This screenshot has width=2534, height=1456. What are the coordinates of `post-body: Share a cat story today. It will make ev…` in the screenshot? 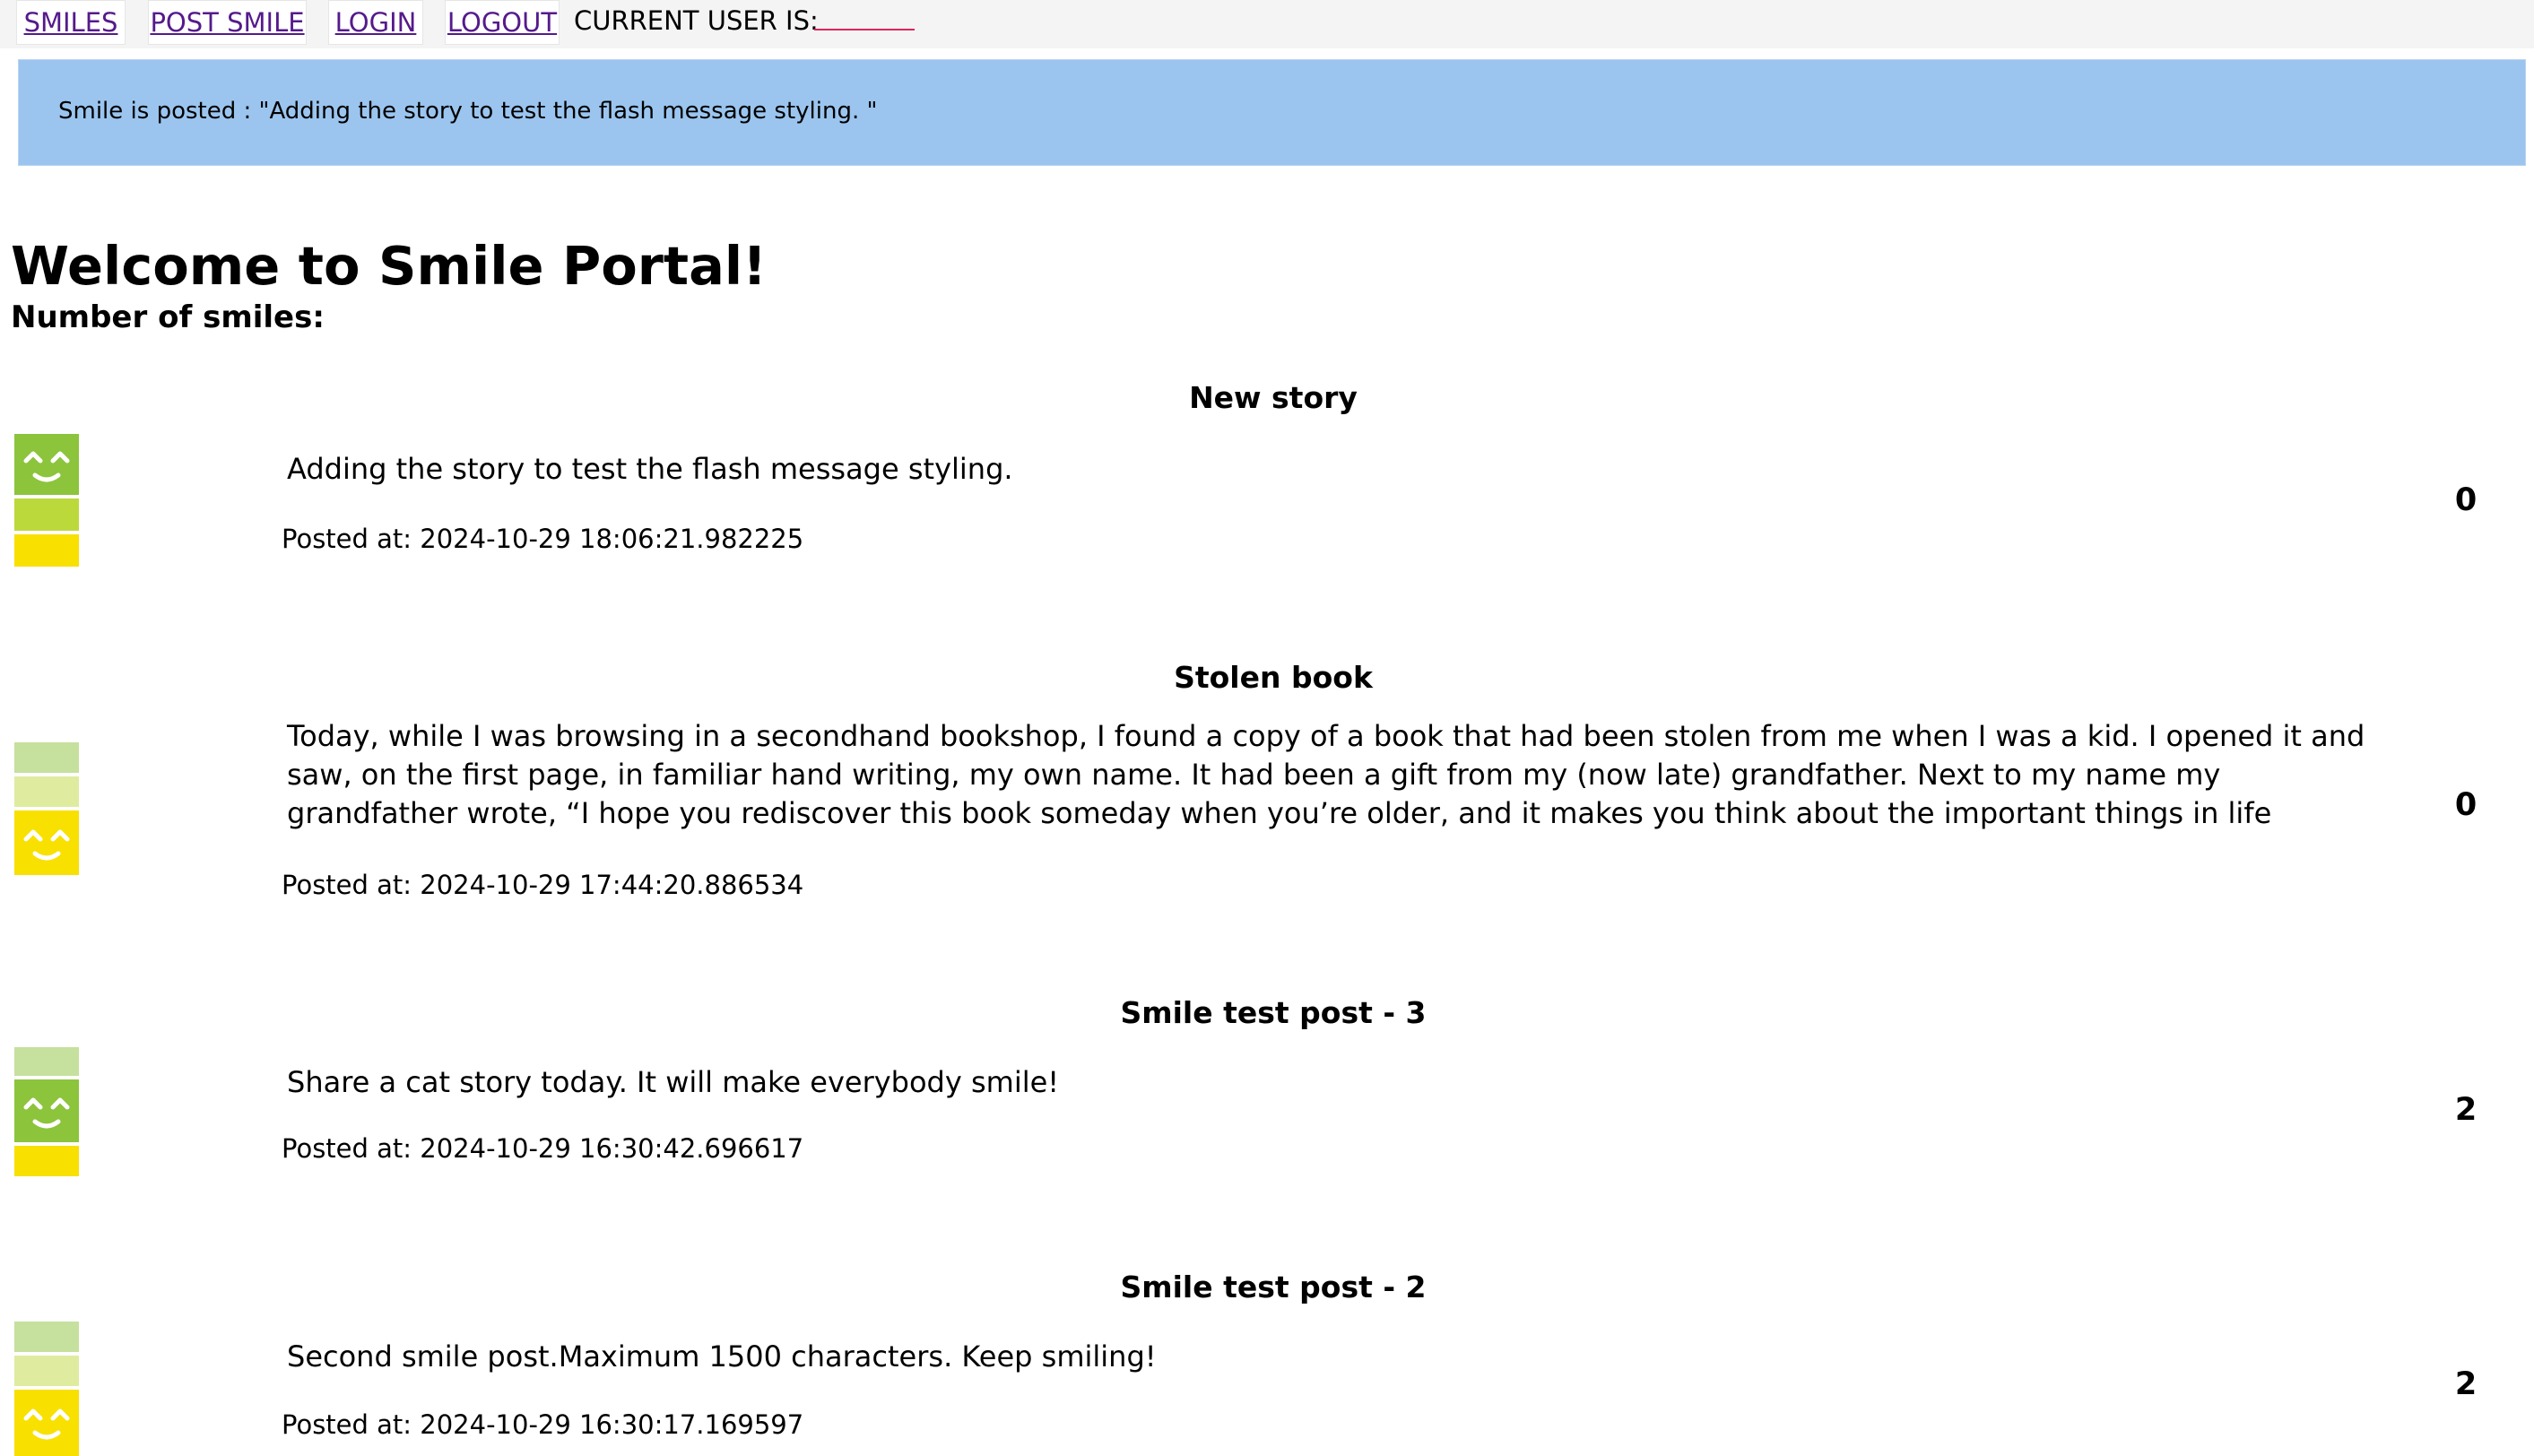 It's located at (673, 1082).